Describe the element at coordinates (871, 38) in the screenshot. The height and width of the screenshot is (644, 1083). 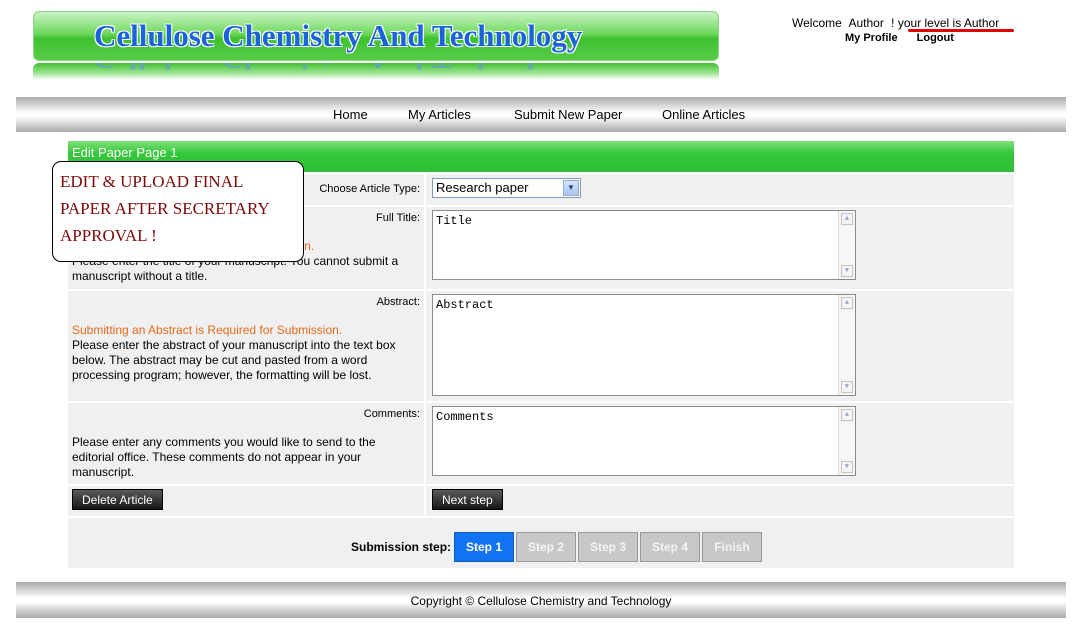
I see `my-profile-link: My Profile` at that location.